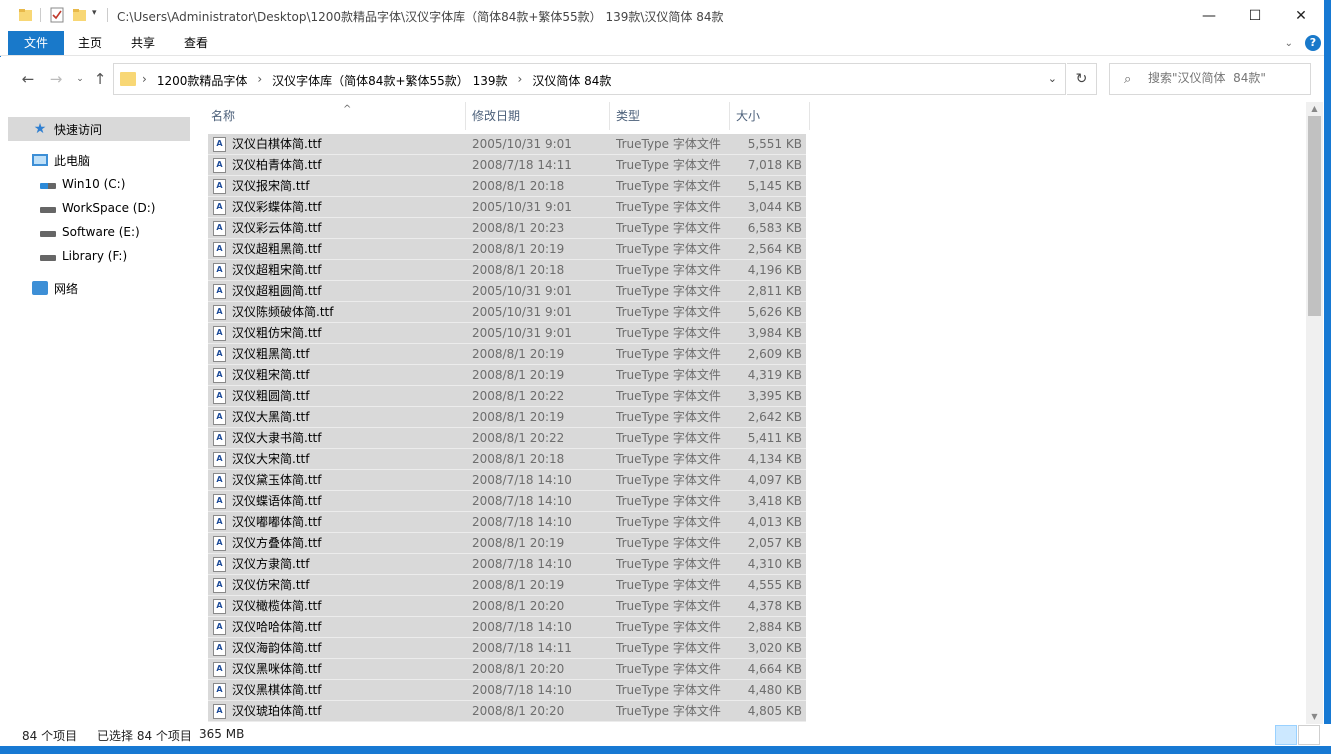 This screenshot has height=754, width=1331. Describe the element at coordinates (1314, 413) in the screenshot. I see `vertical-scrollbar: ▲ ▼` at that location.